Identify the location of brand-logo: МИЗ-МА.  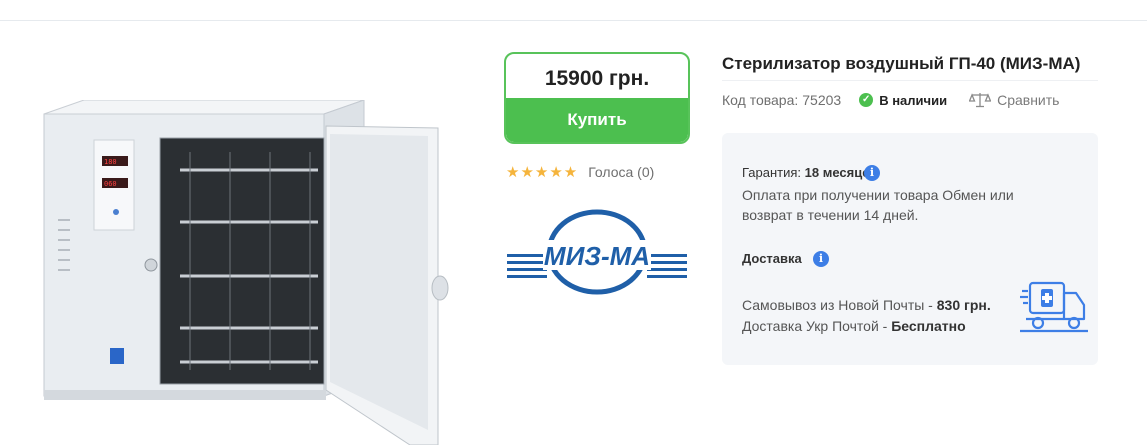
(597, 250).